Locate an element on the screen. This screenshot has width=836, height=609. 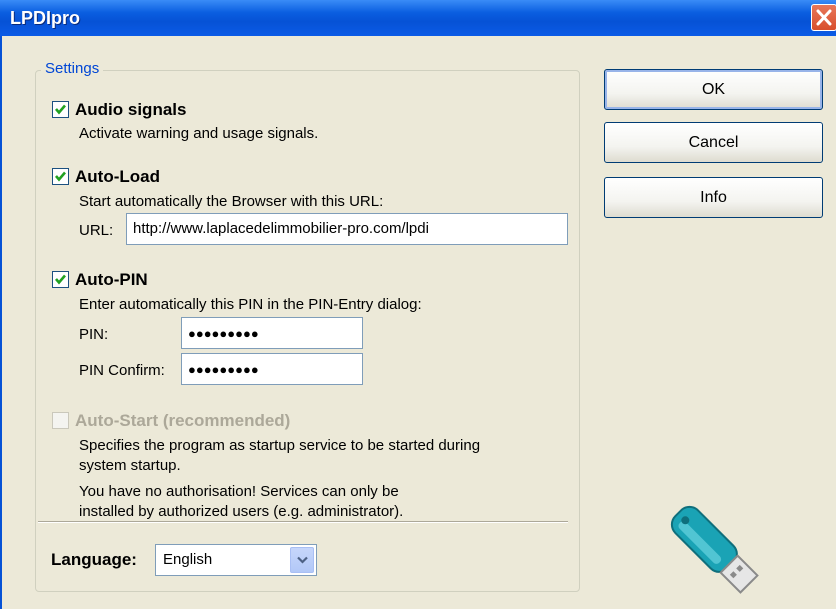
audio-signals-checkbox is located at coordinates (60, 109).